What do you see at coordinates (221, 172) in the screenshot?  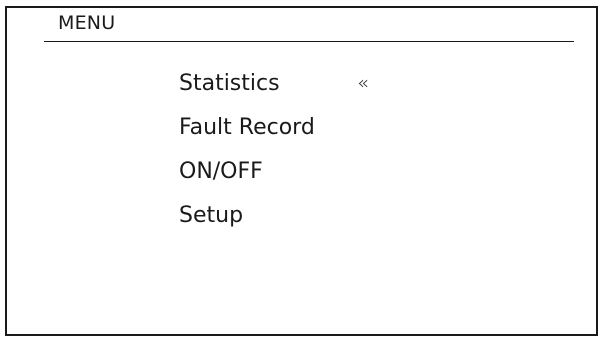 I see `menu-item-on-off: ON/OFF` at bounding box center [221, 172].